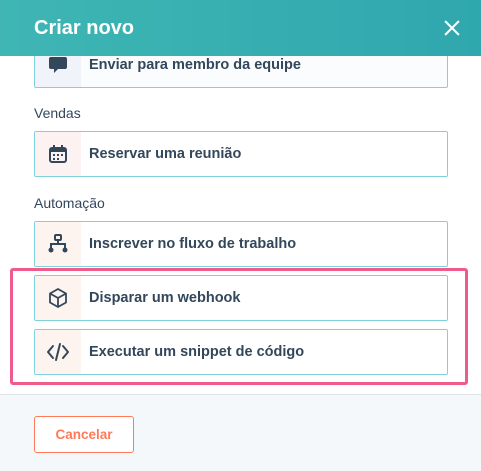  Describe the element at coordinates (84, 434) in the screenshot. I see `cancel-button: Cancelar` at that location.